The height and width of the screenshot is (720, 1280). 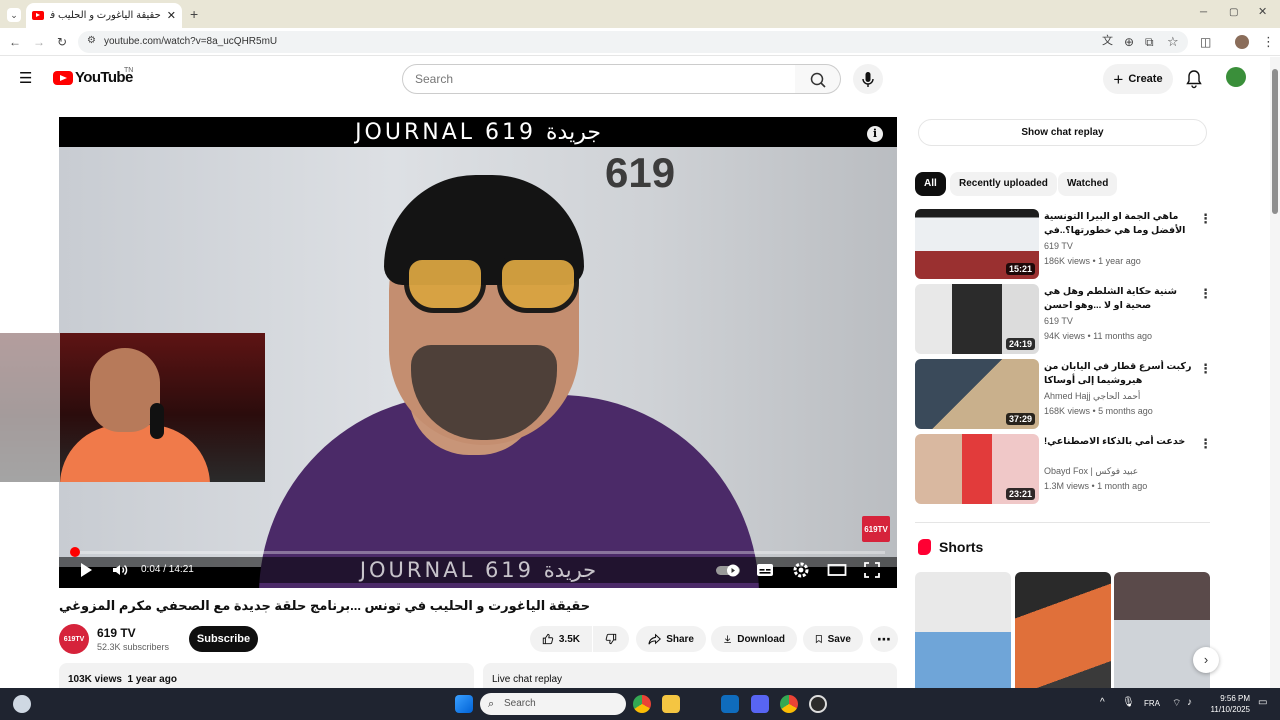 What do you see at coordinates (642, 704) in the screenshot?
I see `chrome-taskbar-icon` at bounding box center [642, 704].